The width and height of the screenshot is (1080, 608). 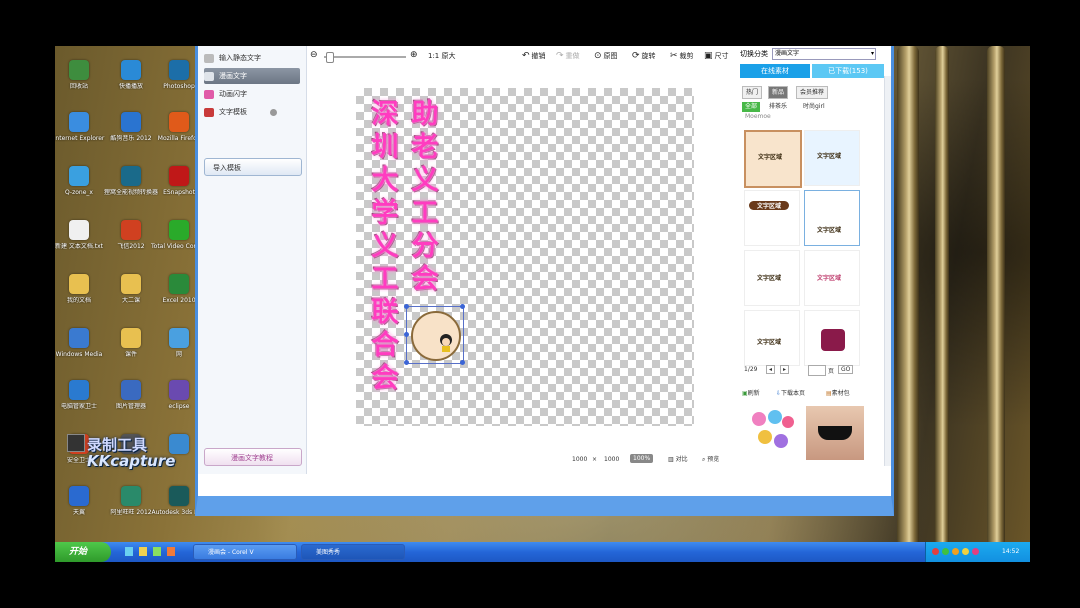 I want to click on desktop-icon: 我的文档, so click(x=81, y=289).